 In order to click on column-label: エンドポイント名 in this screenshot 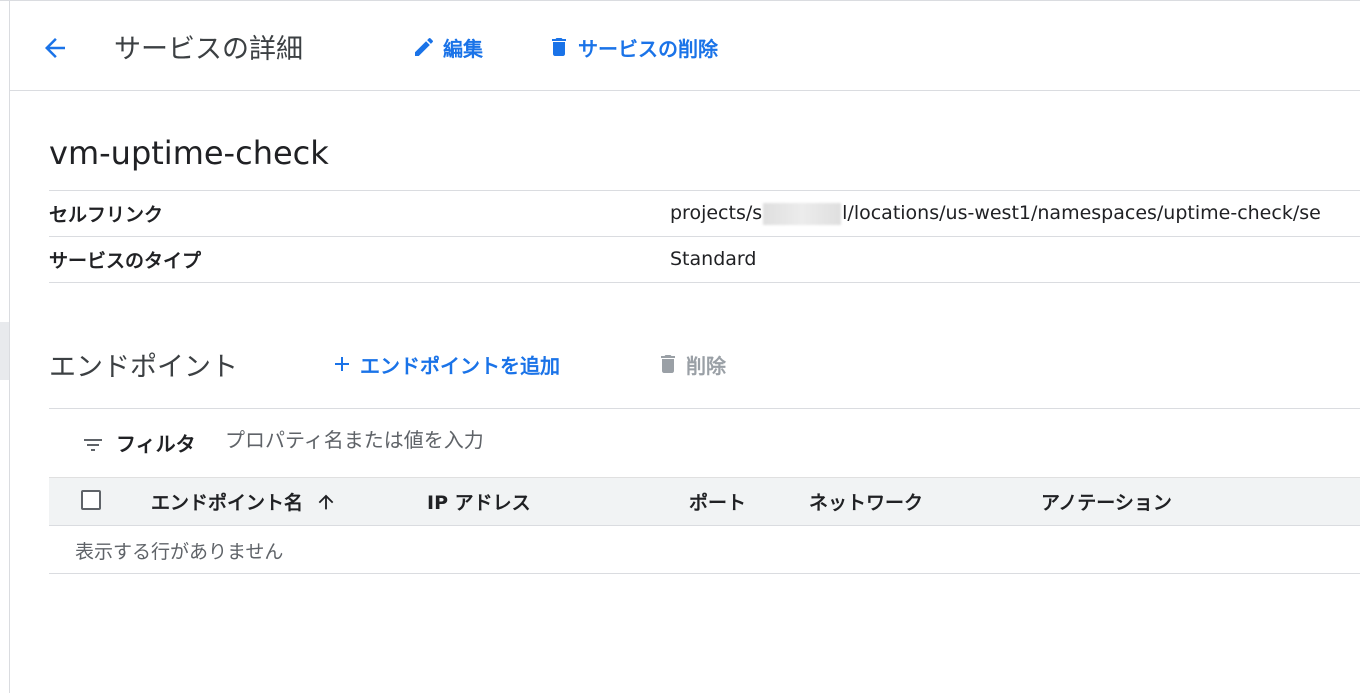, I will do `click(227, 503)`.